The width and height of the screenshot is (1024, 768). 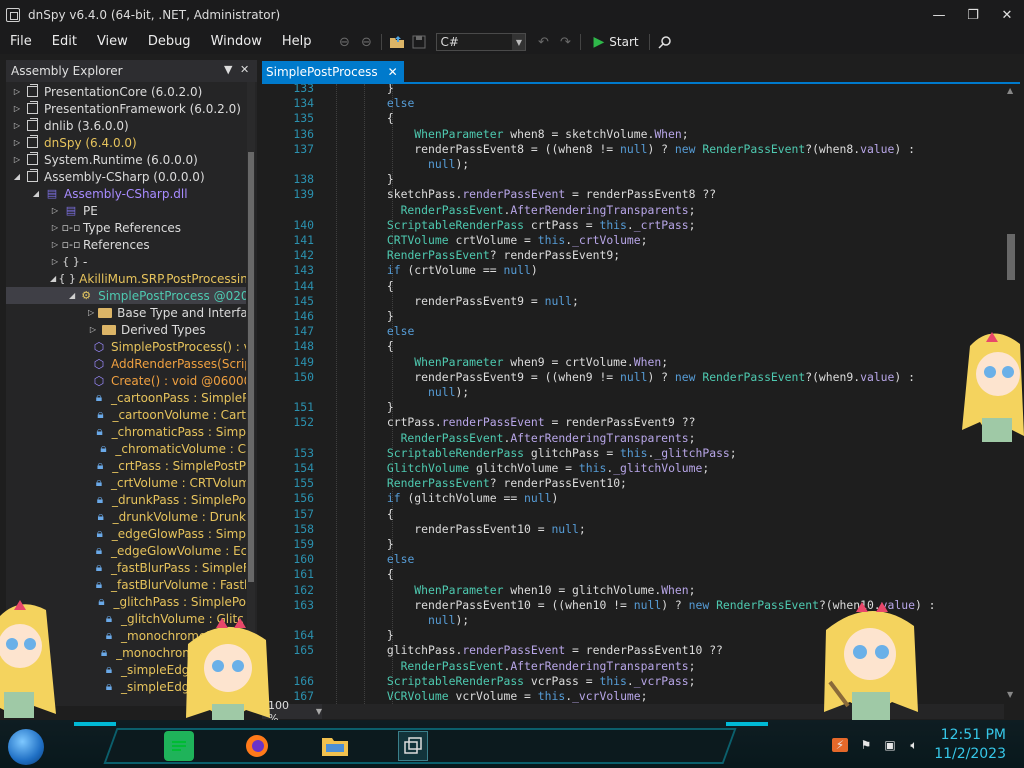 I want to click on tree-node: 🔒︎ _chromaticPass : Simp, so click(x=126, y=431).